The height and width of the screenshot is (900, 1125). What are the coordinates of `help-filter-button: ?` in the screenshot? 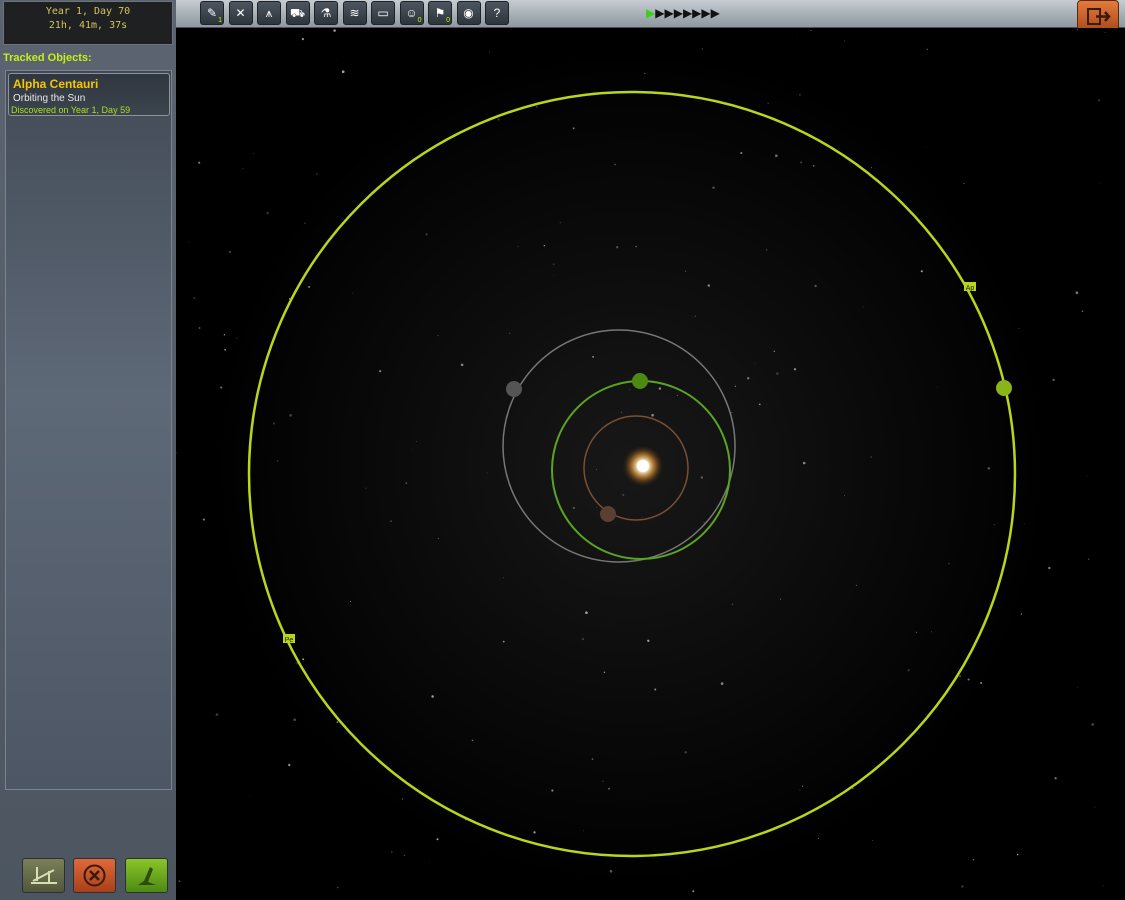 It's located at (497, 13).